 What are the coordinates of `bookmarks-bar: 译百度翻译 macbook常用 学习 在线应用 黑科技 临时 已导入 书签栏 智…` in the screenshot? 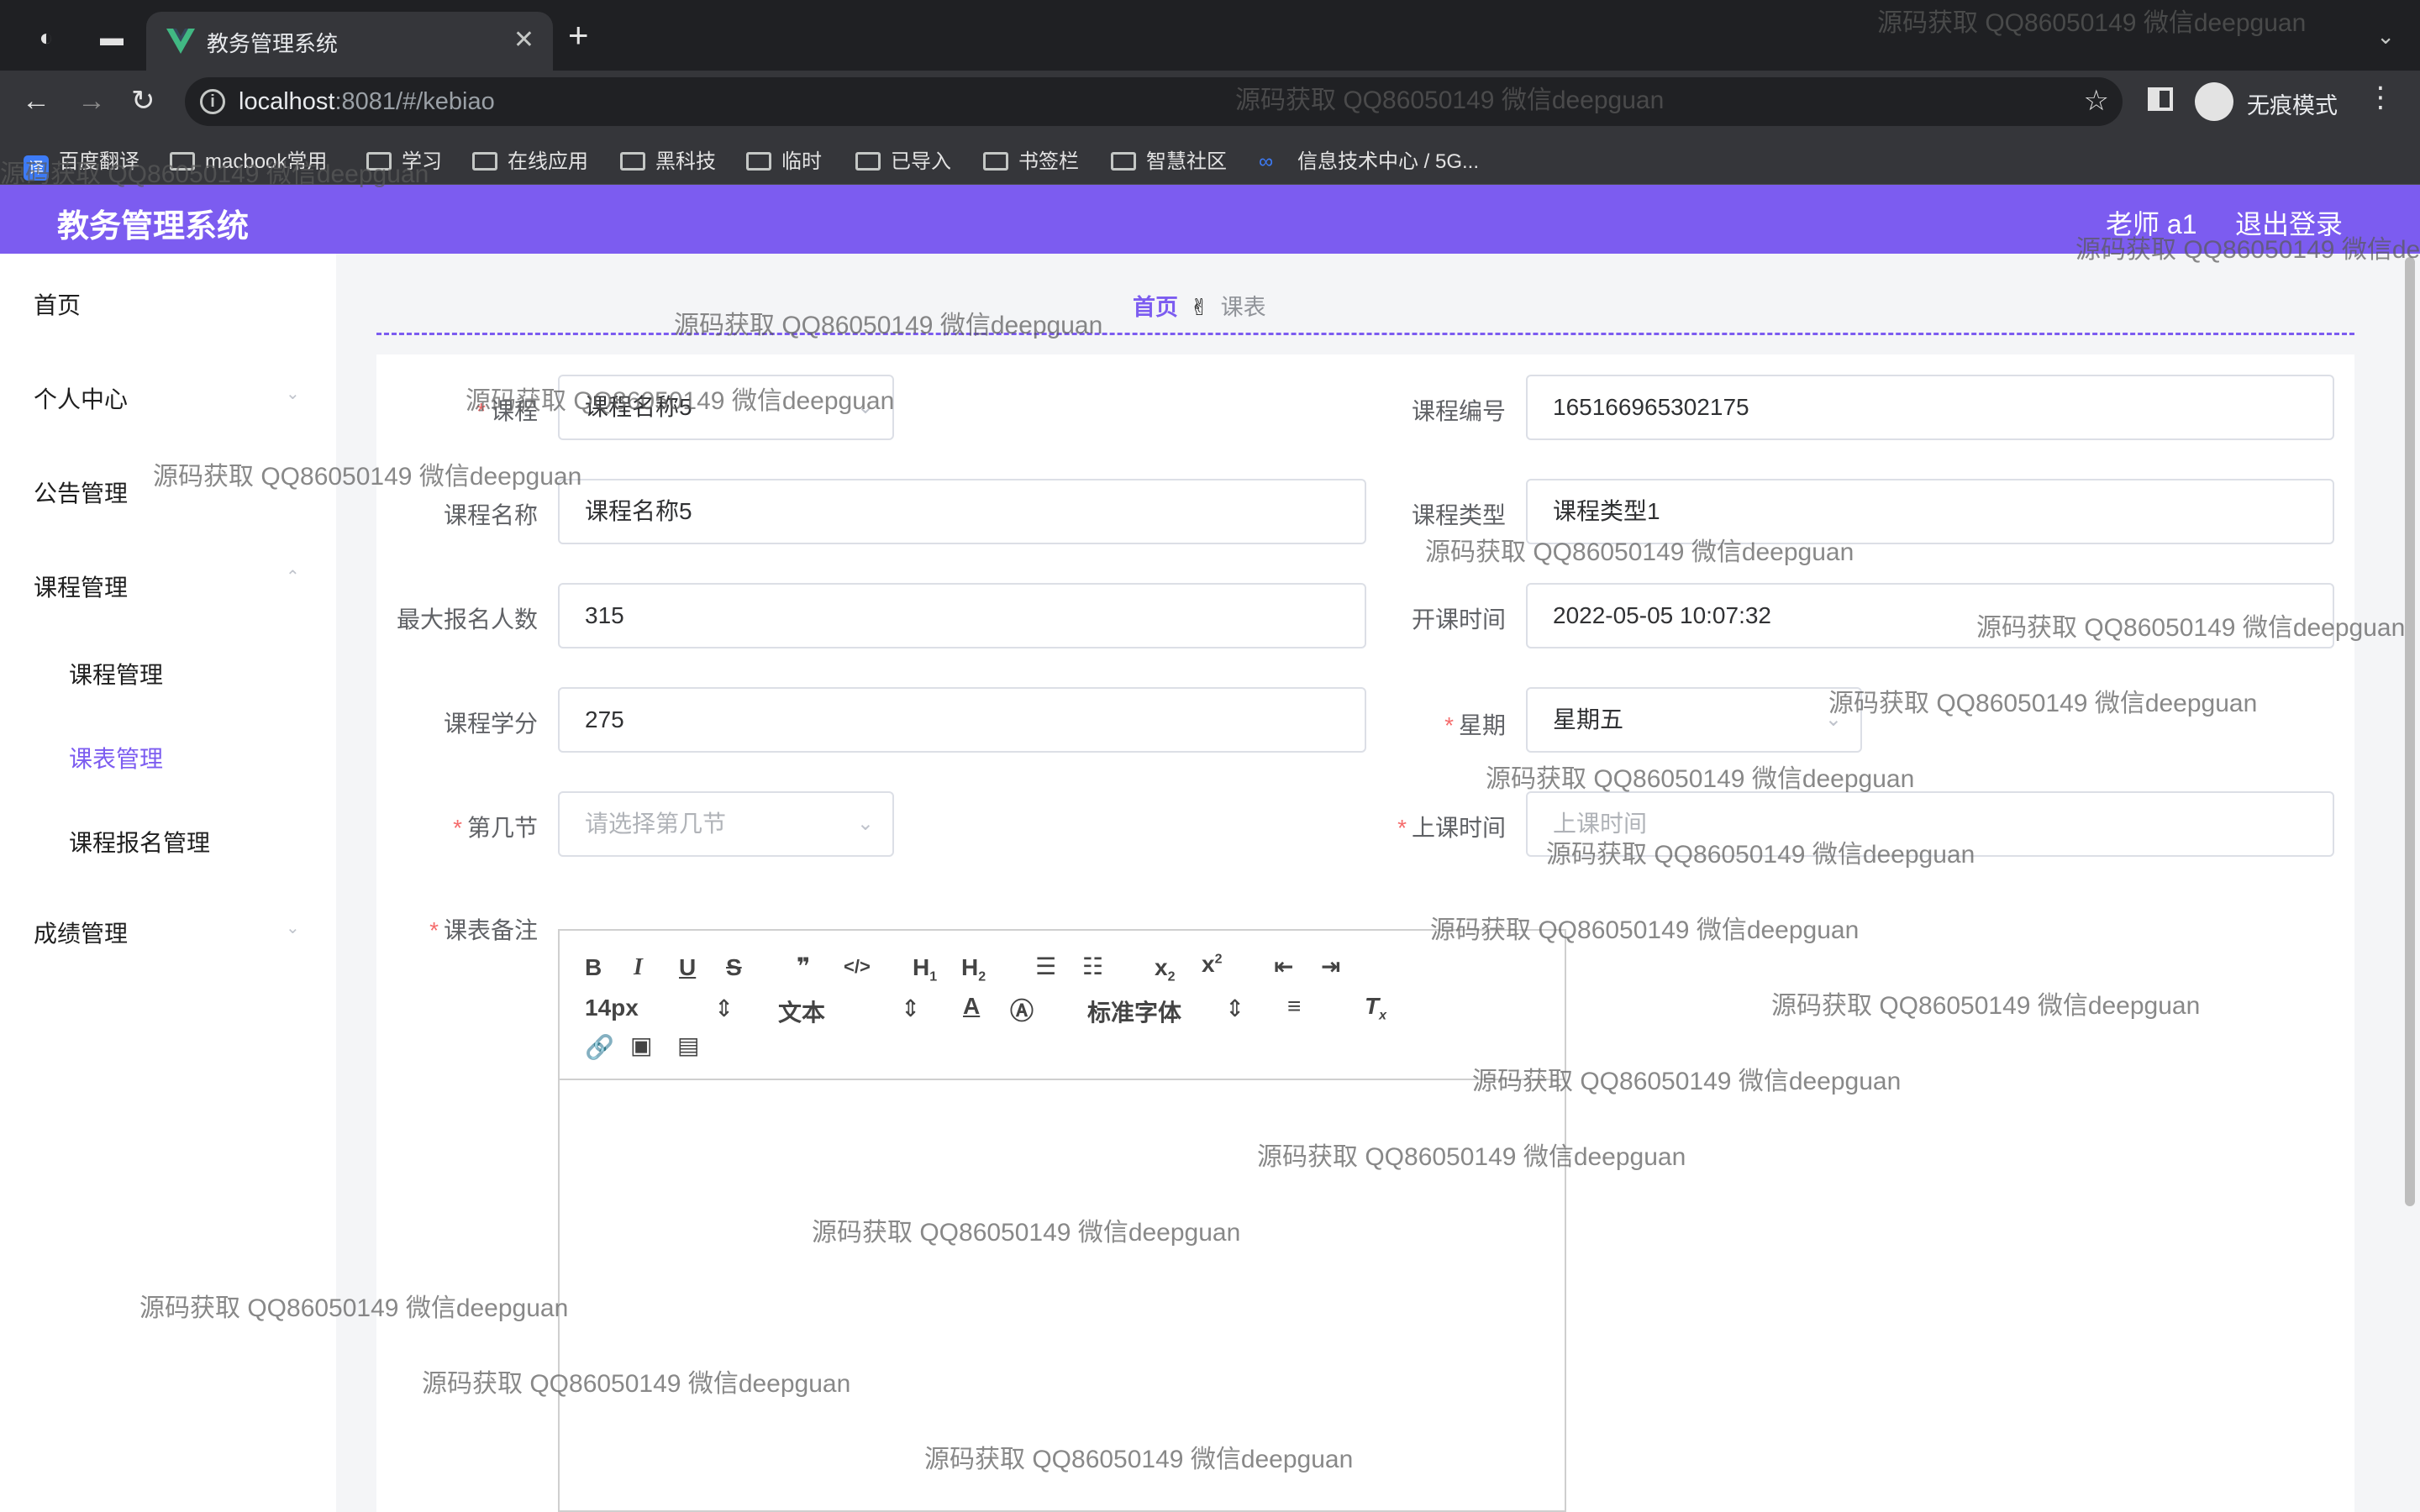 It's located at (1210, 159).